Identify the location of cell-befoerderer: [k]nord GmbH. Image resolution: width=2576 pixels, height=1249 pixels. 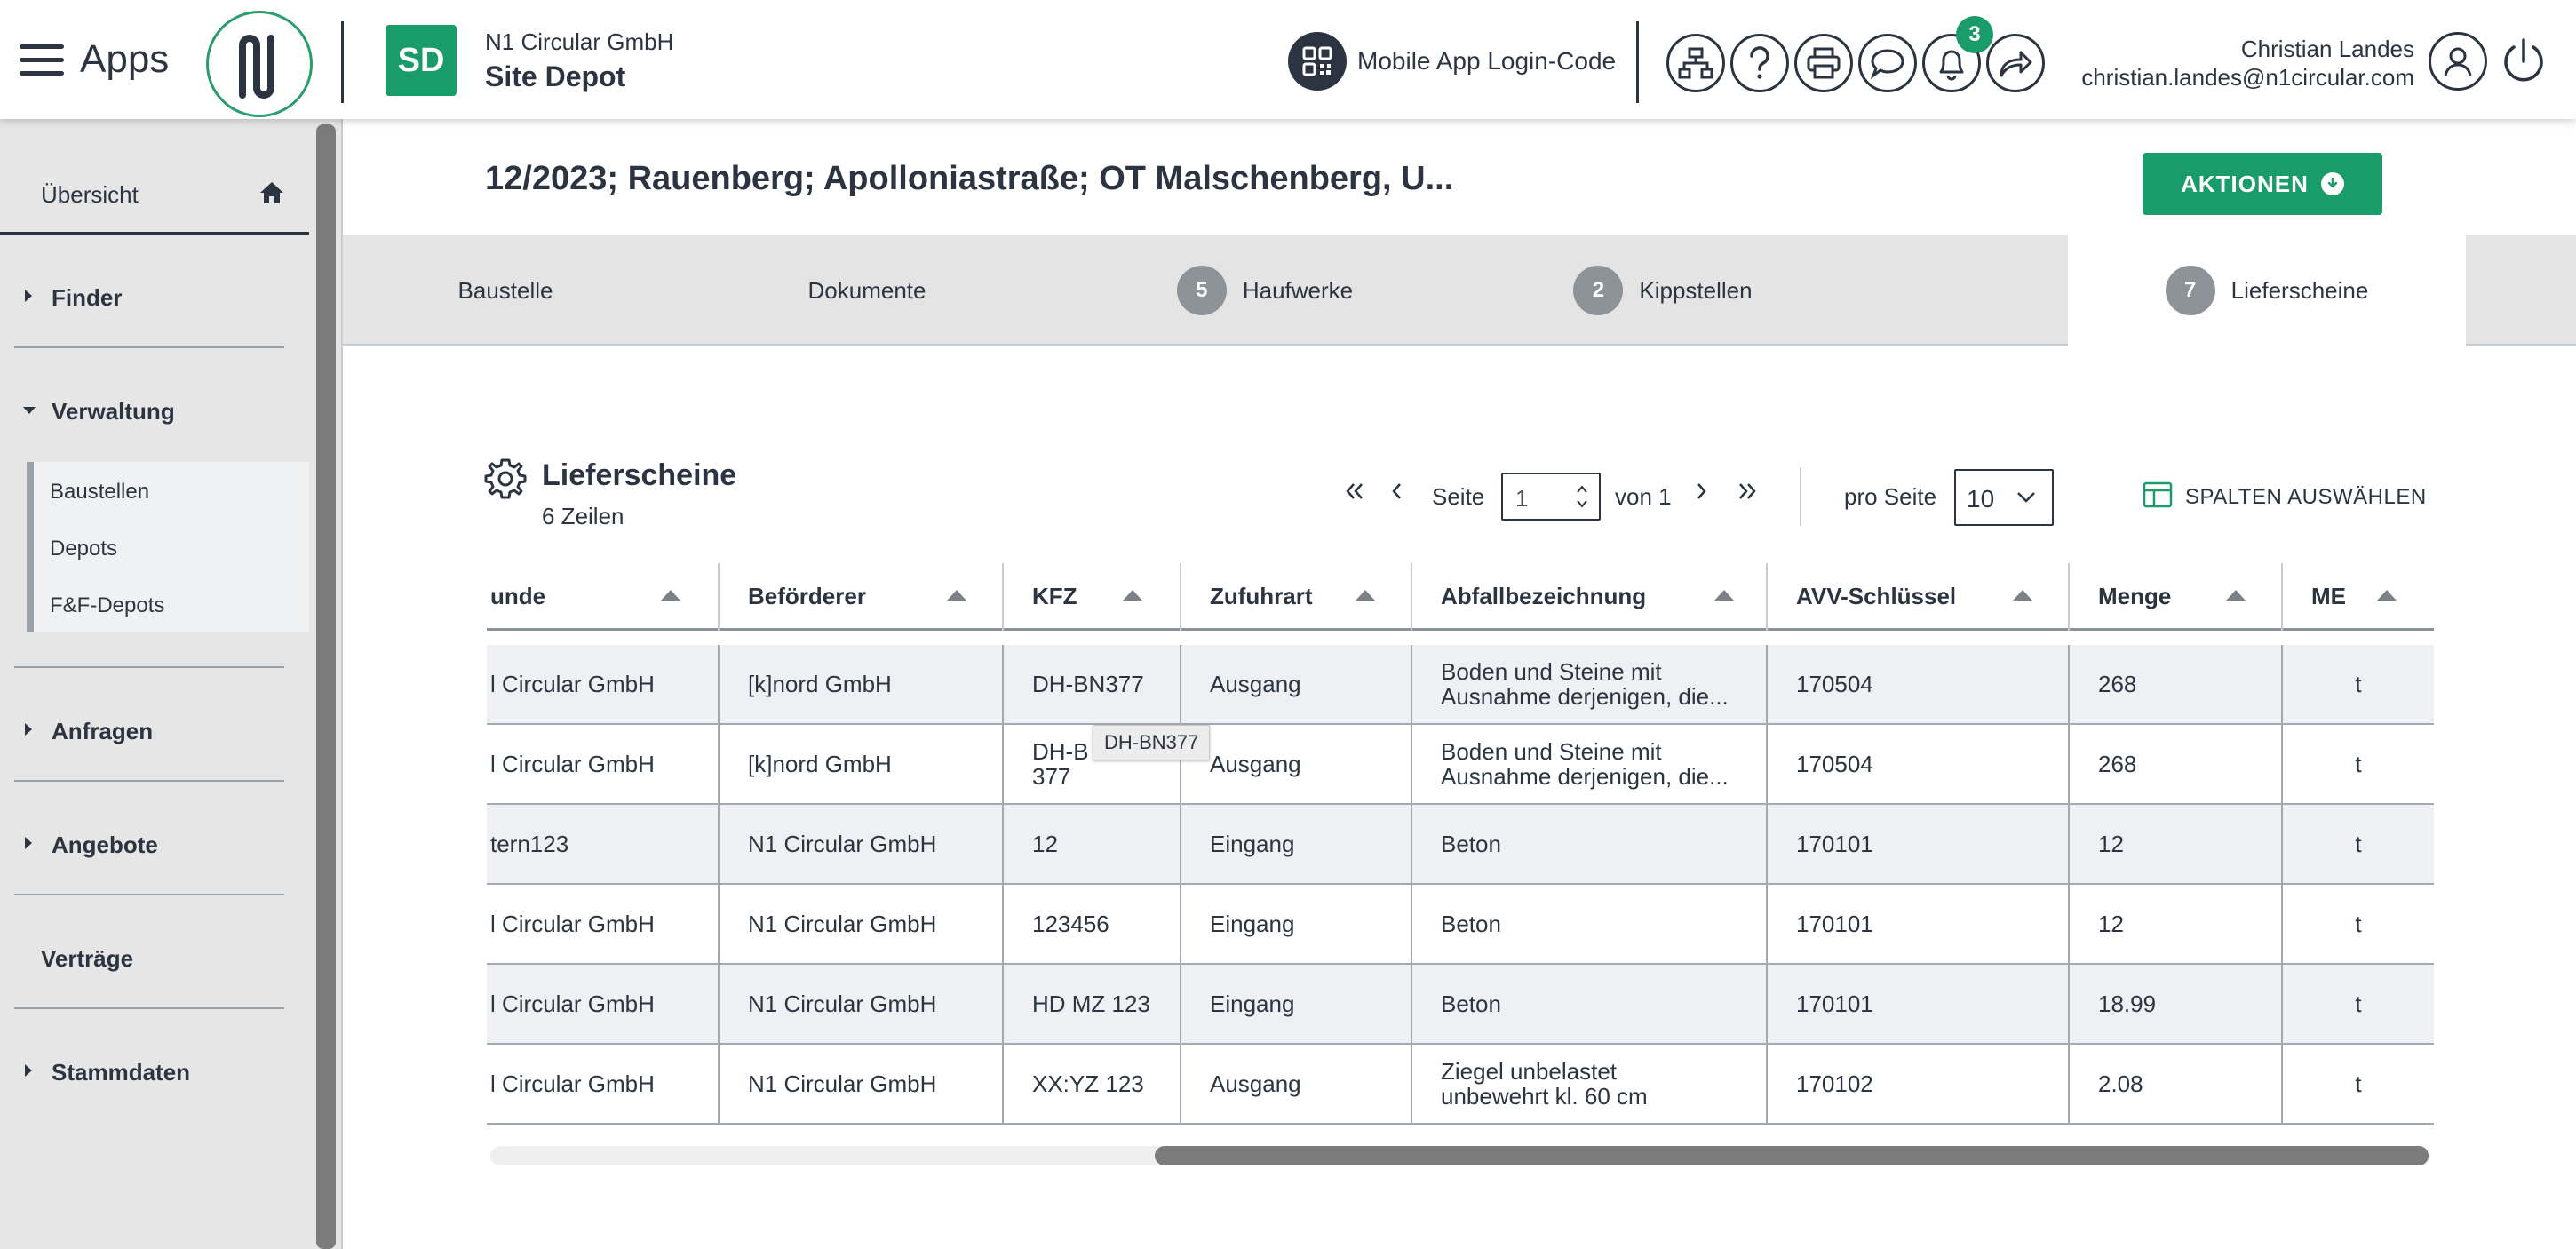
(862, 764).